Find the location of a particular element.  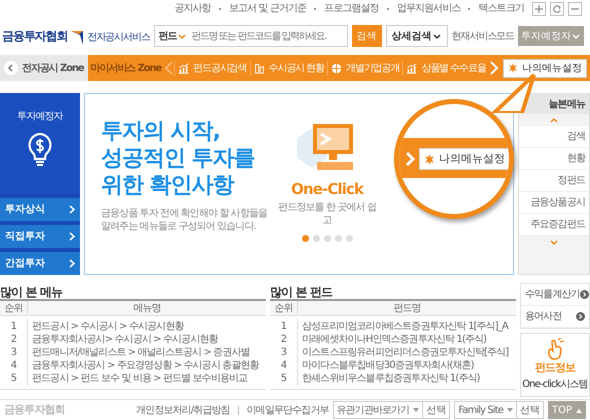

previous-icon is located at coordinates (169, 68).